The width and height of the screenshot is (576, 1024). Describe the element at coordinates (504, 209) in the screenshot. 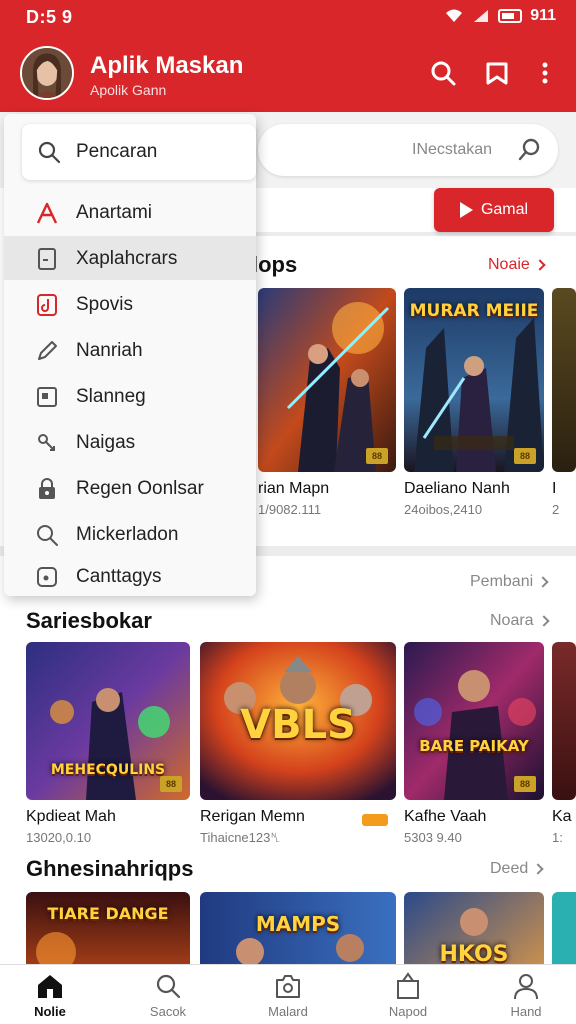

I see `play-button-label: Gamal` at that location.